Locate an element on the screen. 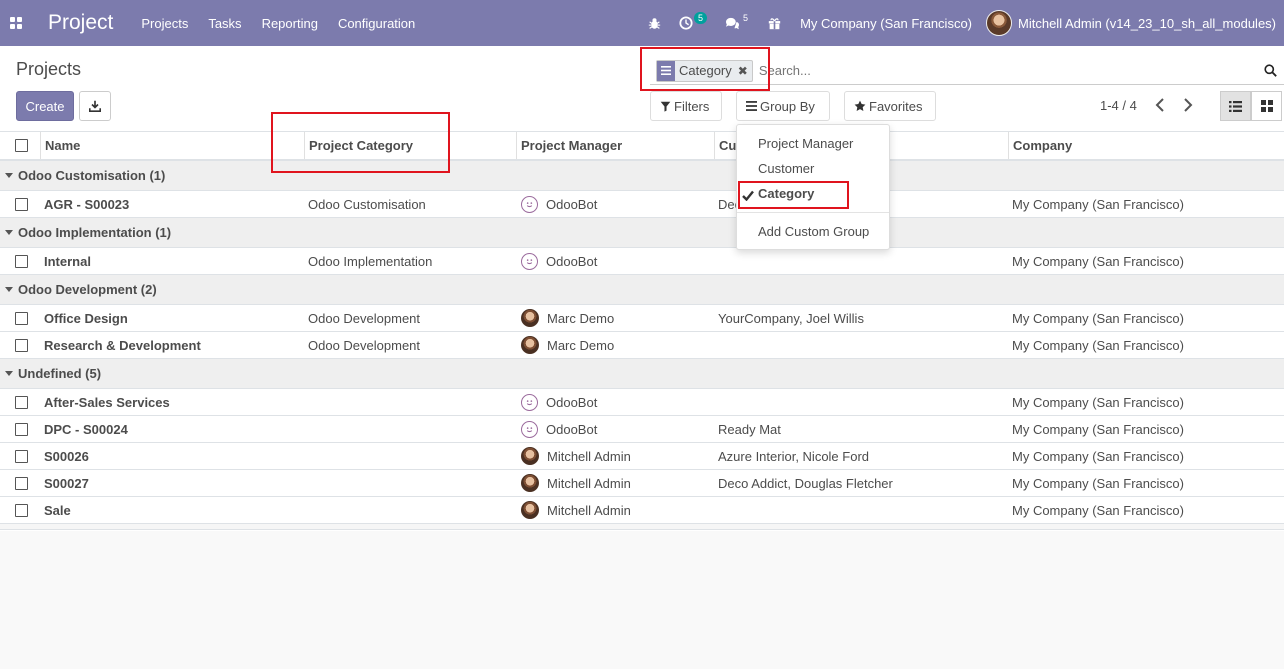 The image size is (1284, 669). cell-project-category: Odoo Development is located at coordinates (364, 318).